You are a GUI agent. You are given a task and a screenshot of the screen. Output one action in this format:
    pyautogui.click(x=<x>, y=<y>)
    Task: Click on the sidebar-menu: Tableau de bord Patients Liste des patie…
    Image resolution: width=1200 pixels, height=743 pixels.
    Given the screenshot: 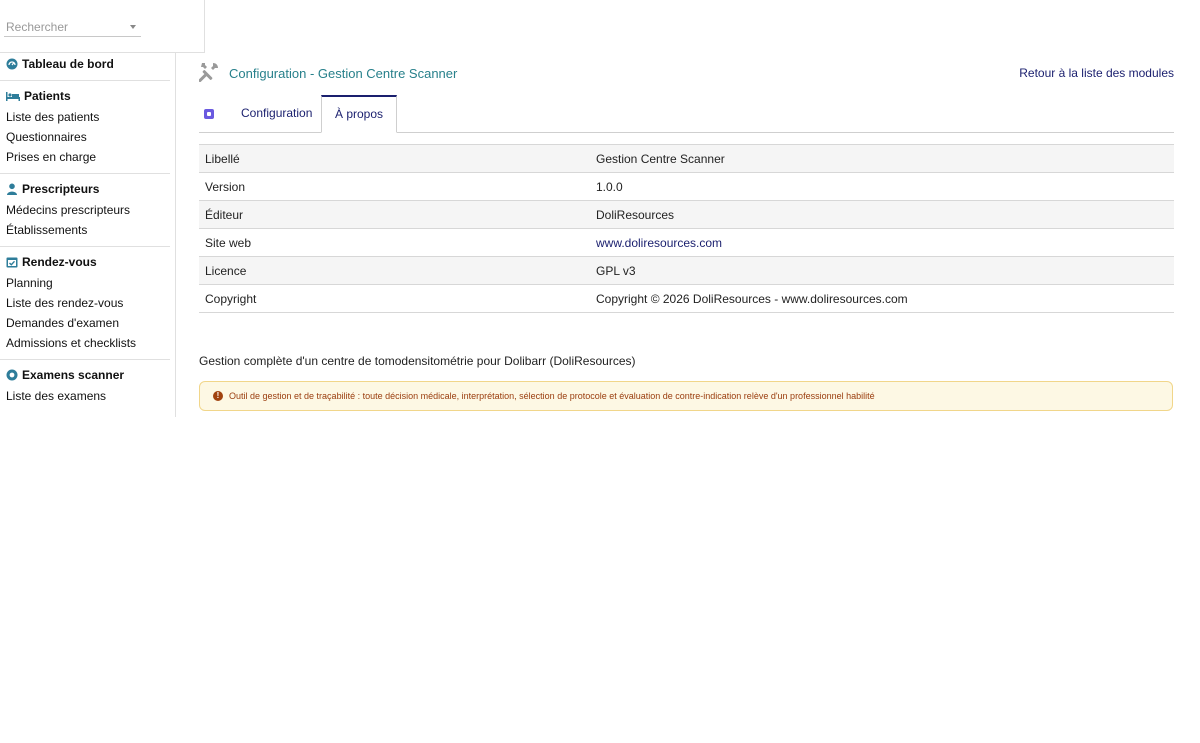 What is the action you would take?
    pyautogui.click(x=87, y=231)
    